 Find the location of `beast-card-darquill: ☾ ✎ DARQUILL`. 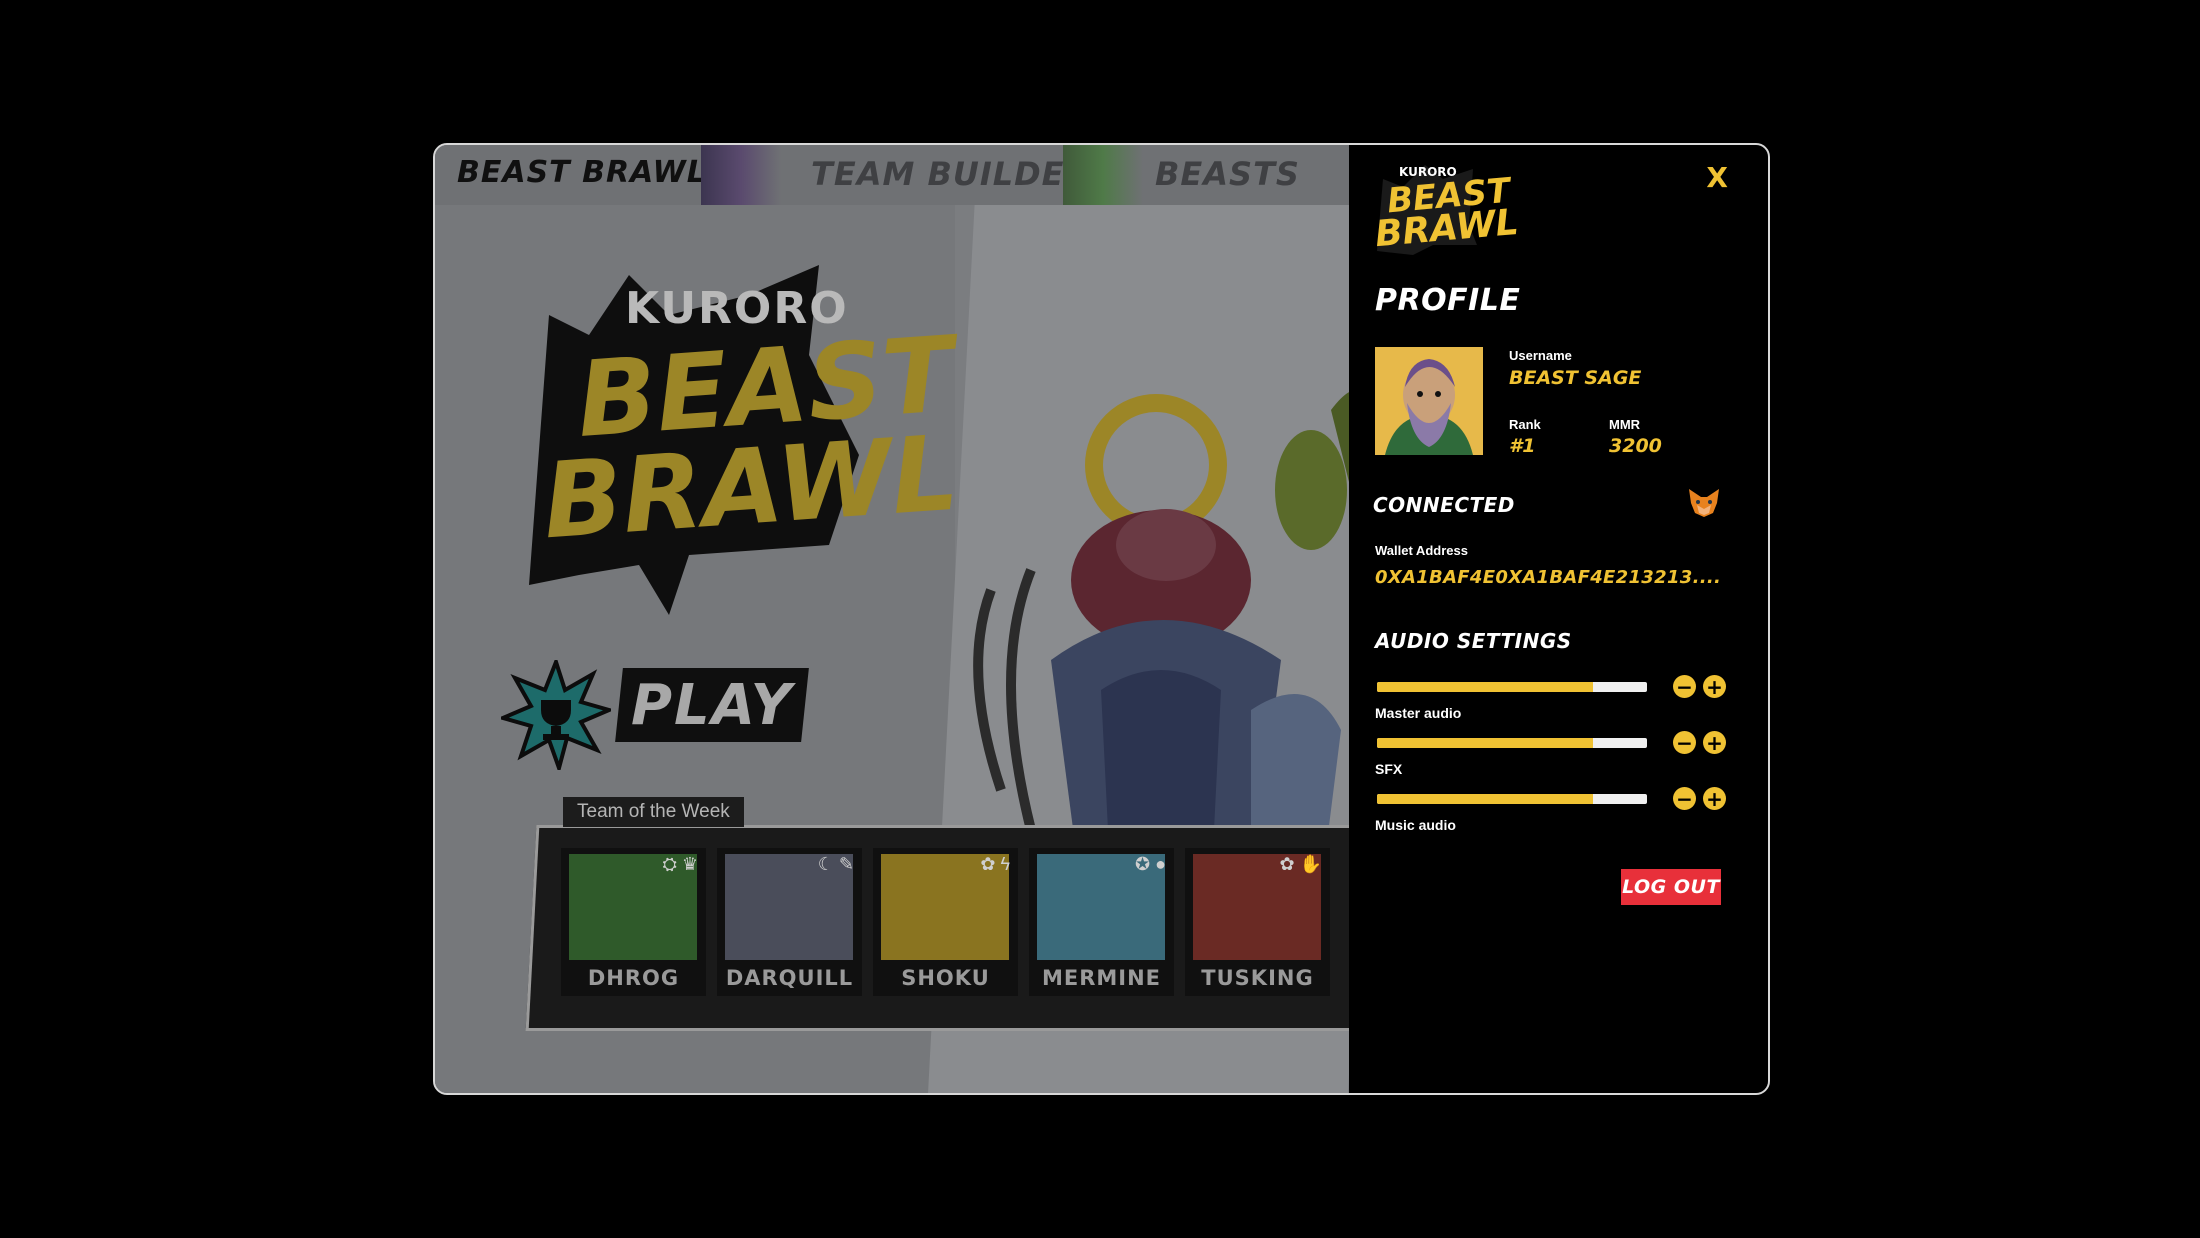

beast-card-darquill: ☾ ✎ DARQUILL is located at coordinates (789, 922).